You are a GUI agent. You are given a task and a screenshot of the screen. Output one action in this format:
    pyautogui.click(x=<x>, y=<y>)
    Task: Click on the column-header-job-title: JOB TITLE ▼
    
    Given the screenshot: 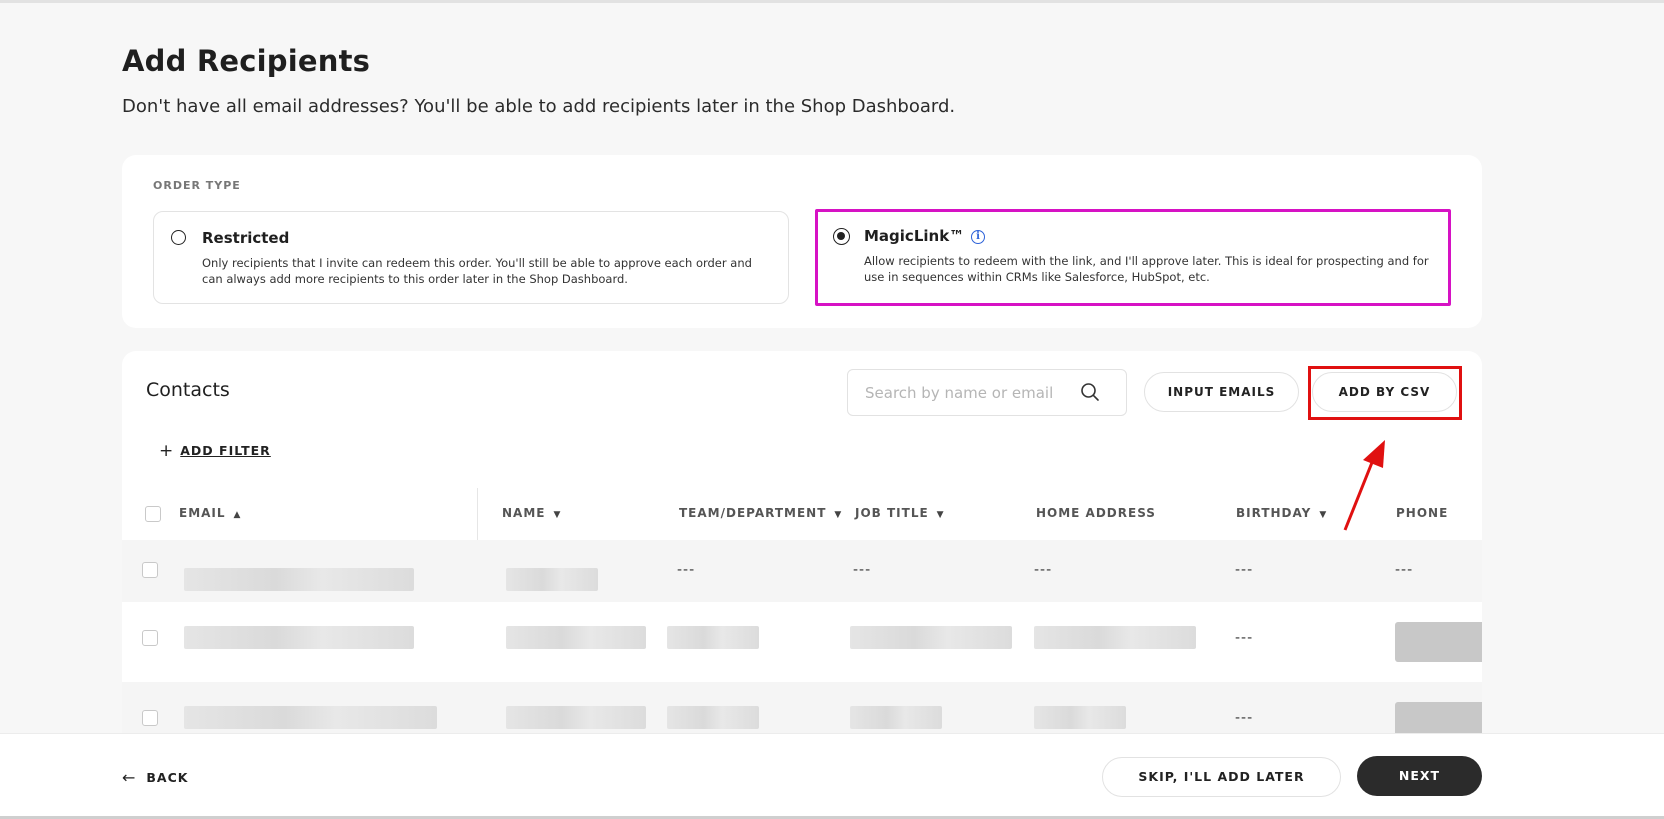 What is the action you would take?
    pyautogui.click(x=900, y=513)
    